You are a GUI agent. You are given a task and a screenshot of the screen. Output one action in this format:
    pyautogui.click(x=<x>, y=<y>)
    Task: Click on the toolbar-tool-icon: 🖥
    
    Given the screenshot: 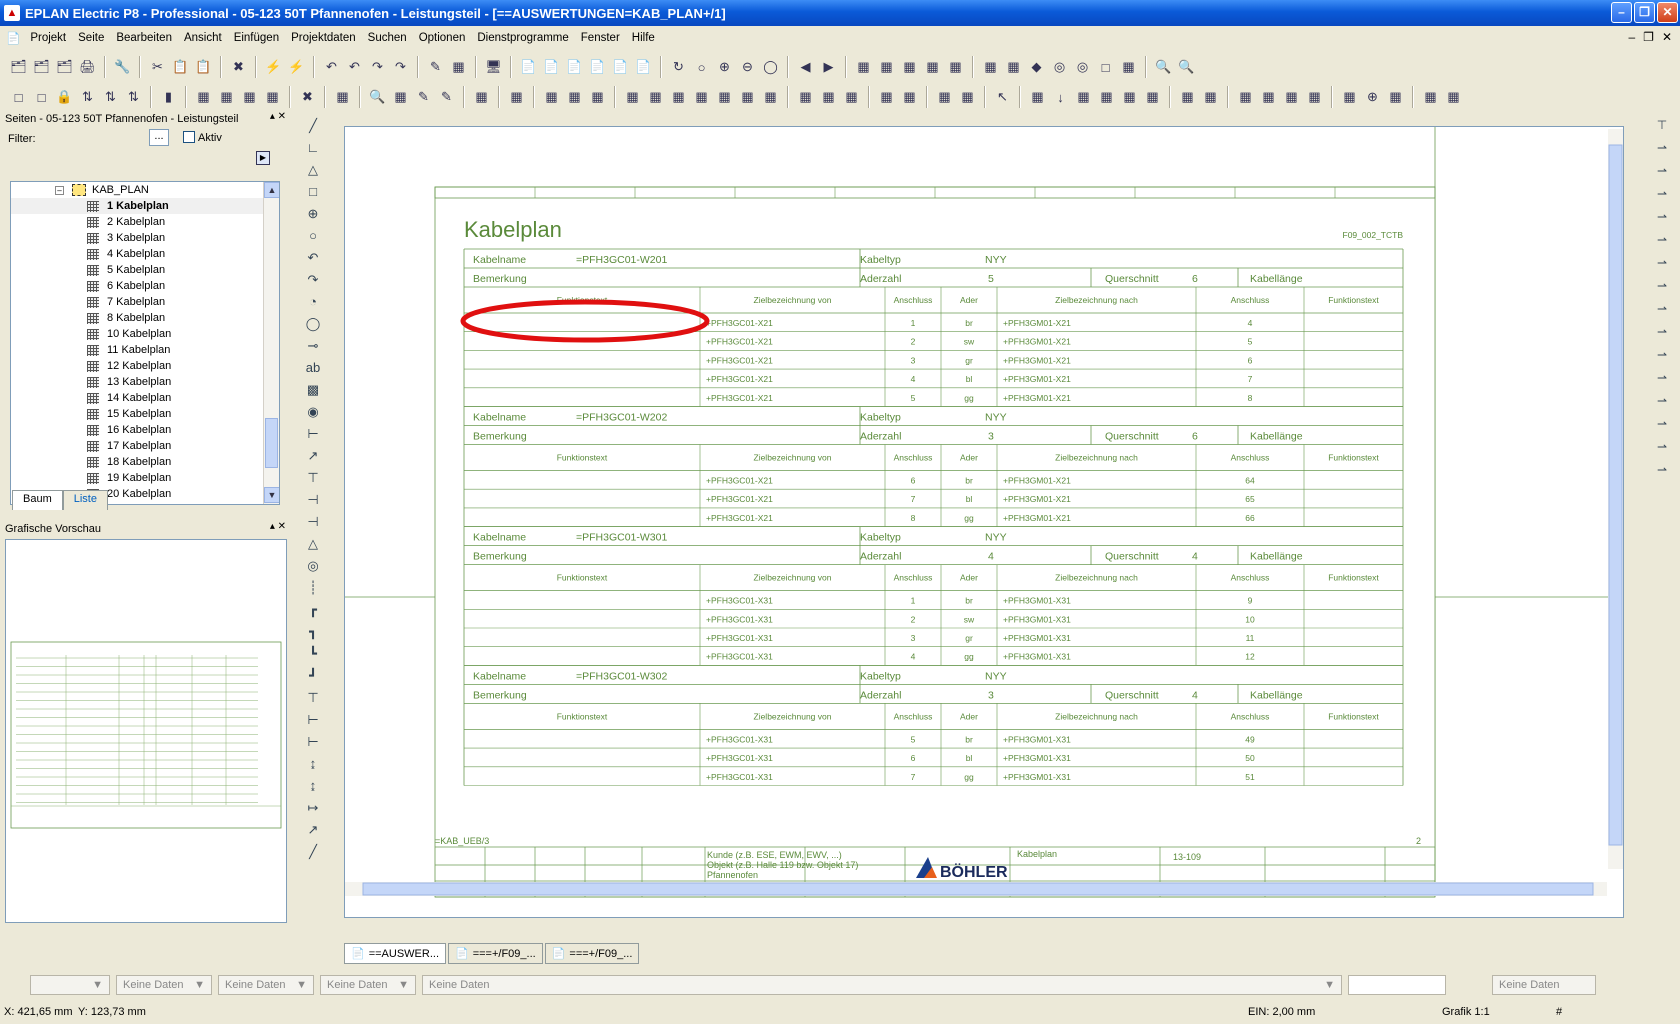 What is the action you would take?
    pyautogui.click(x=493, y=67)
    